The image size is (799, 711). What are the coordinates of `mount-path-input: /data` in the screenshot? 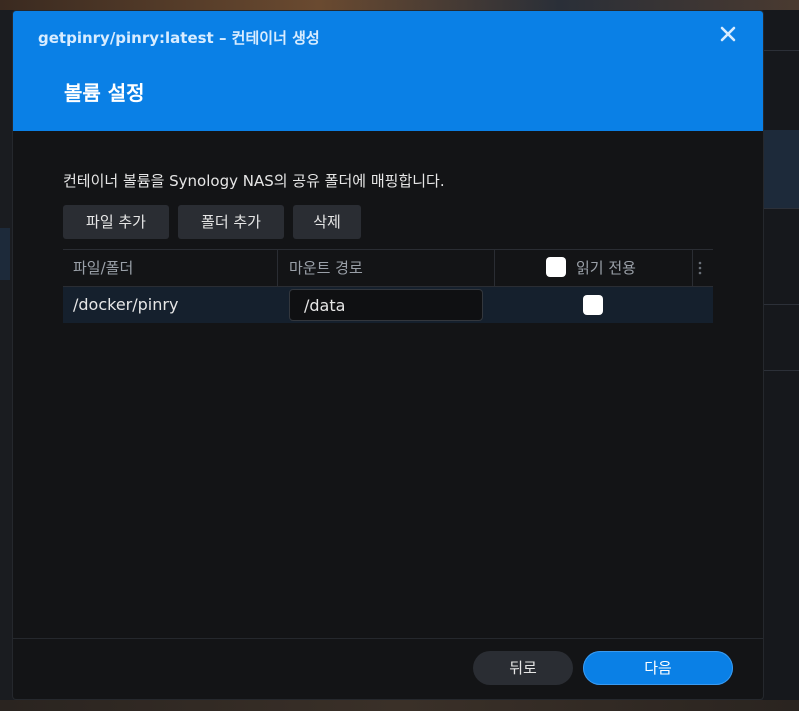 It's located at (386, 305).